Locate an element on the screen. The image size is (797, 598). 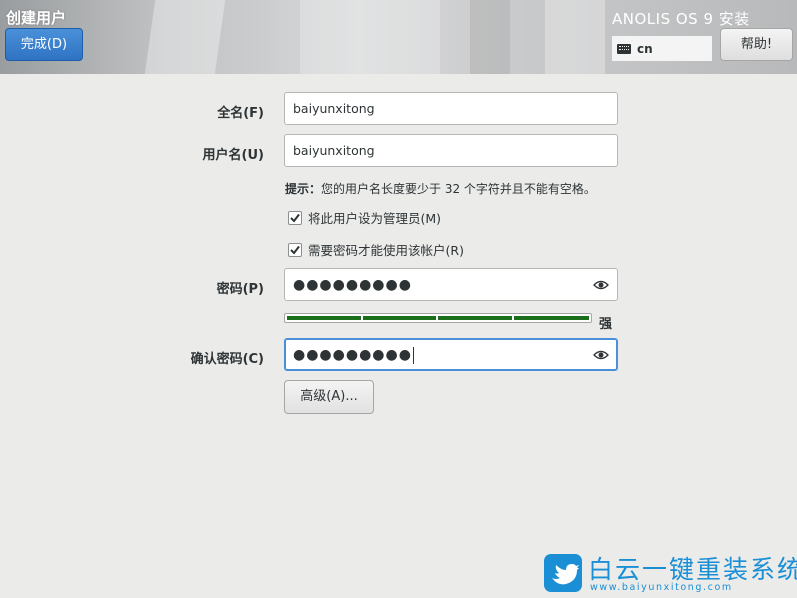
password-input: ●●●●●●●●● is located at coordinates (451, 284).